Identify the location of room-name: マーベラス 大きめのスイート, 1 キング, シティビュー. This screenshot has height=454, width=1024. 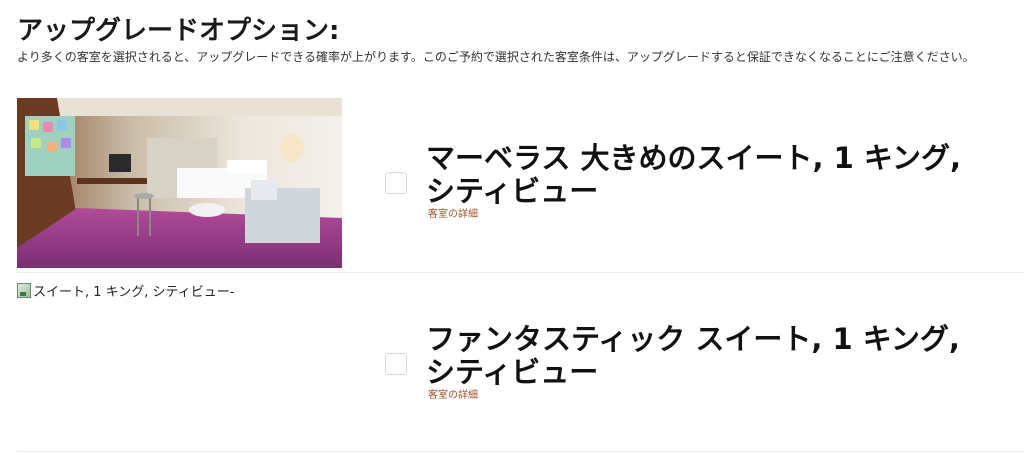
(694, 174).